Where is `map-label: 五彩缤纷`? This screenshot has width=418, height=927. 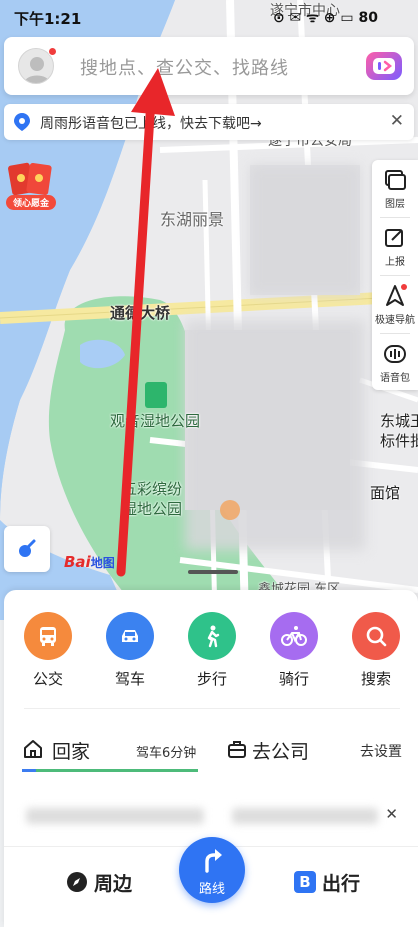 map-label: 五彩缤纷 is located at coordinates (152, 489).